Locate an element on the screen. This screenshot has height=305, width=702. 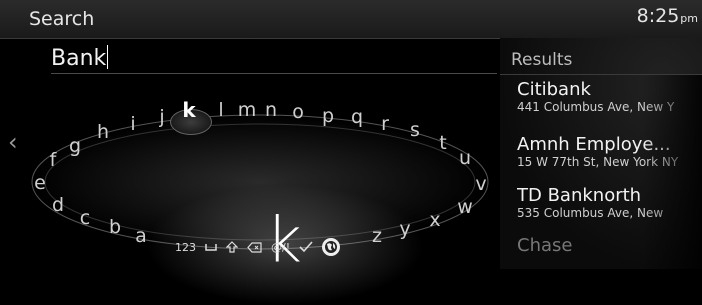
letter-key-z: z is located at coordinates (377, 236).